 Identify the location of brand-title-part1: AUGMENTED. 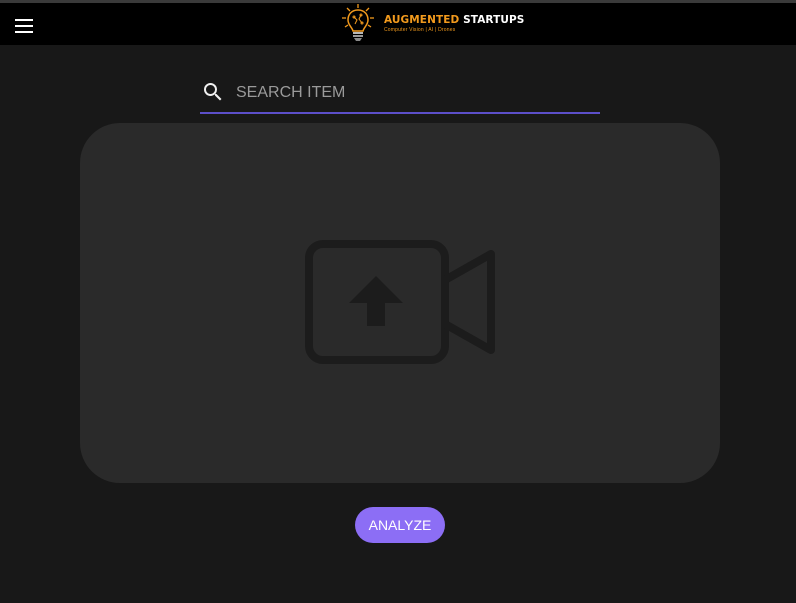
(422, 20).